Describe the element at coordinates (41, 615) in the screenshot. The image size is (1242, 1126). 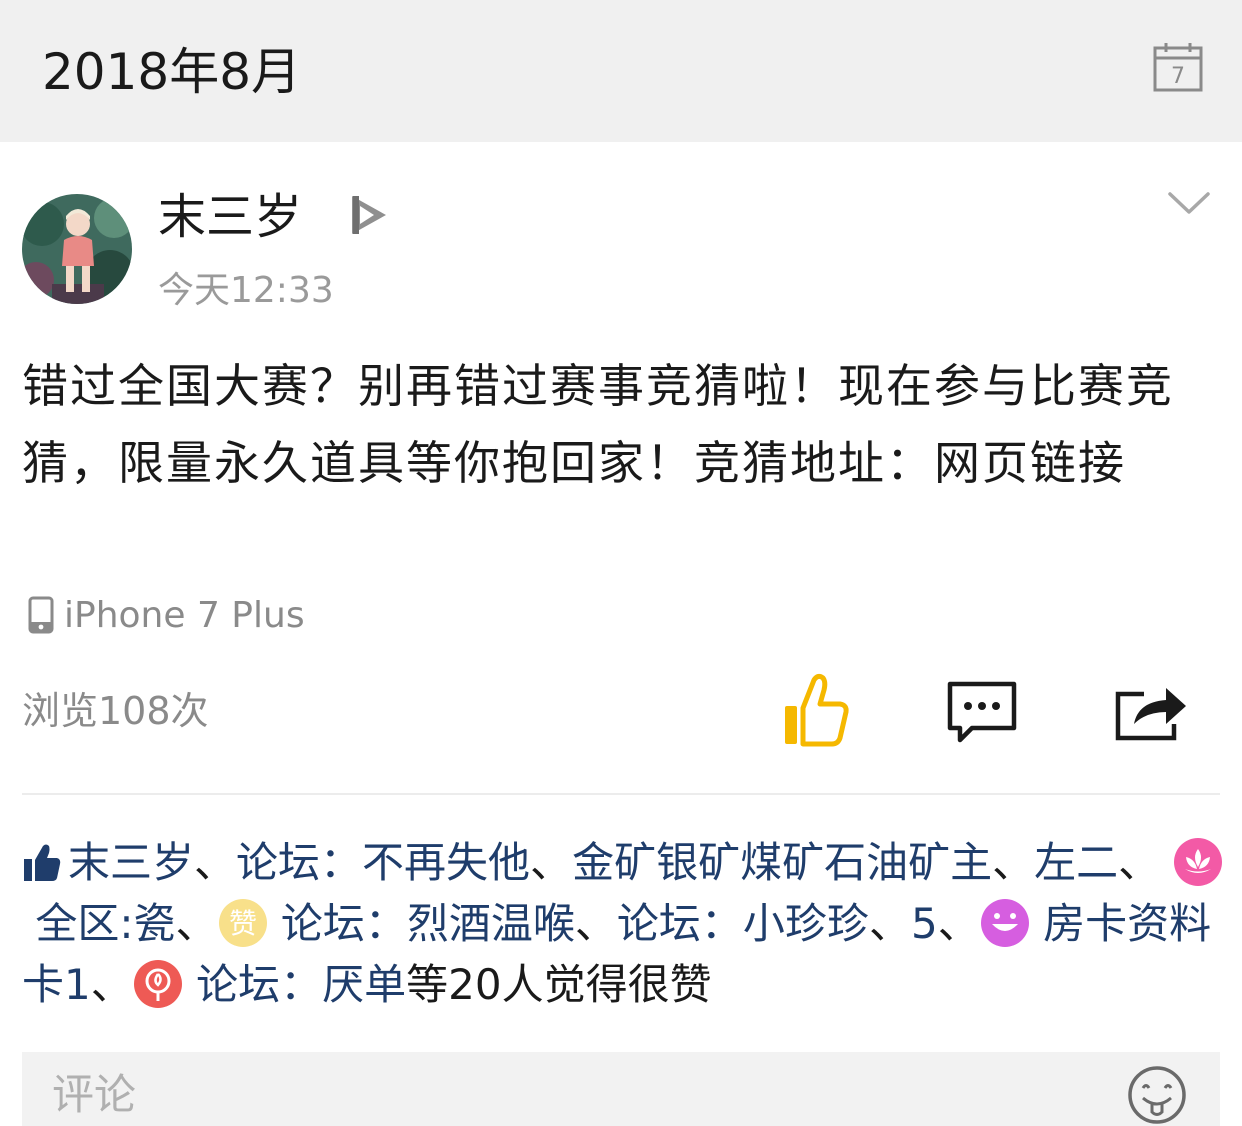
I see `phone-icon` at that location.